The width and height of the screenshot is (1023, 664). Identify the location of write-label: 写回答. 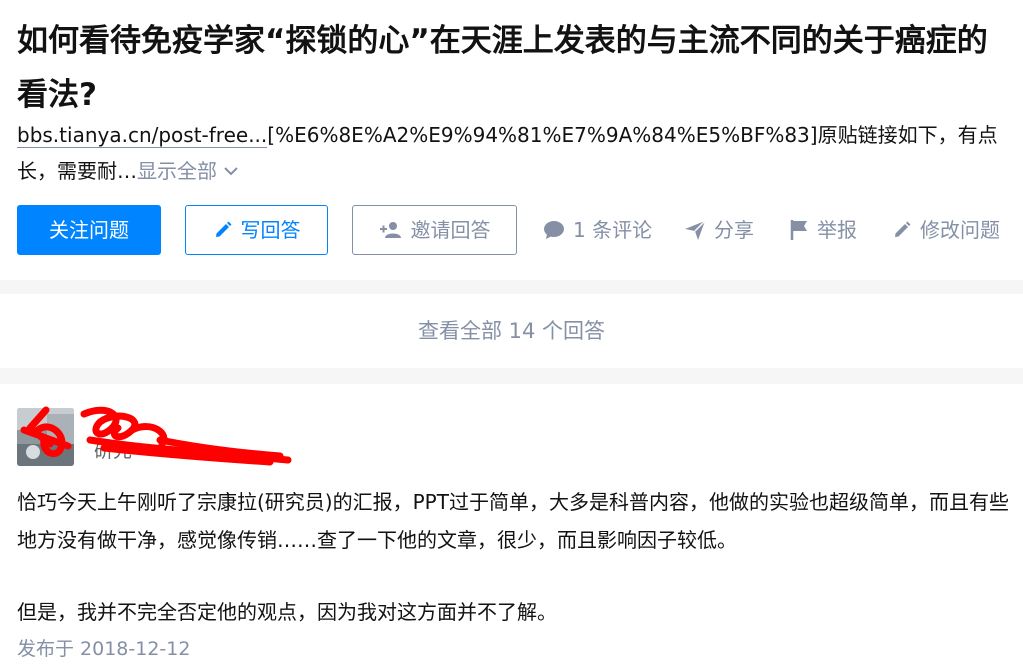
(270, 230).